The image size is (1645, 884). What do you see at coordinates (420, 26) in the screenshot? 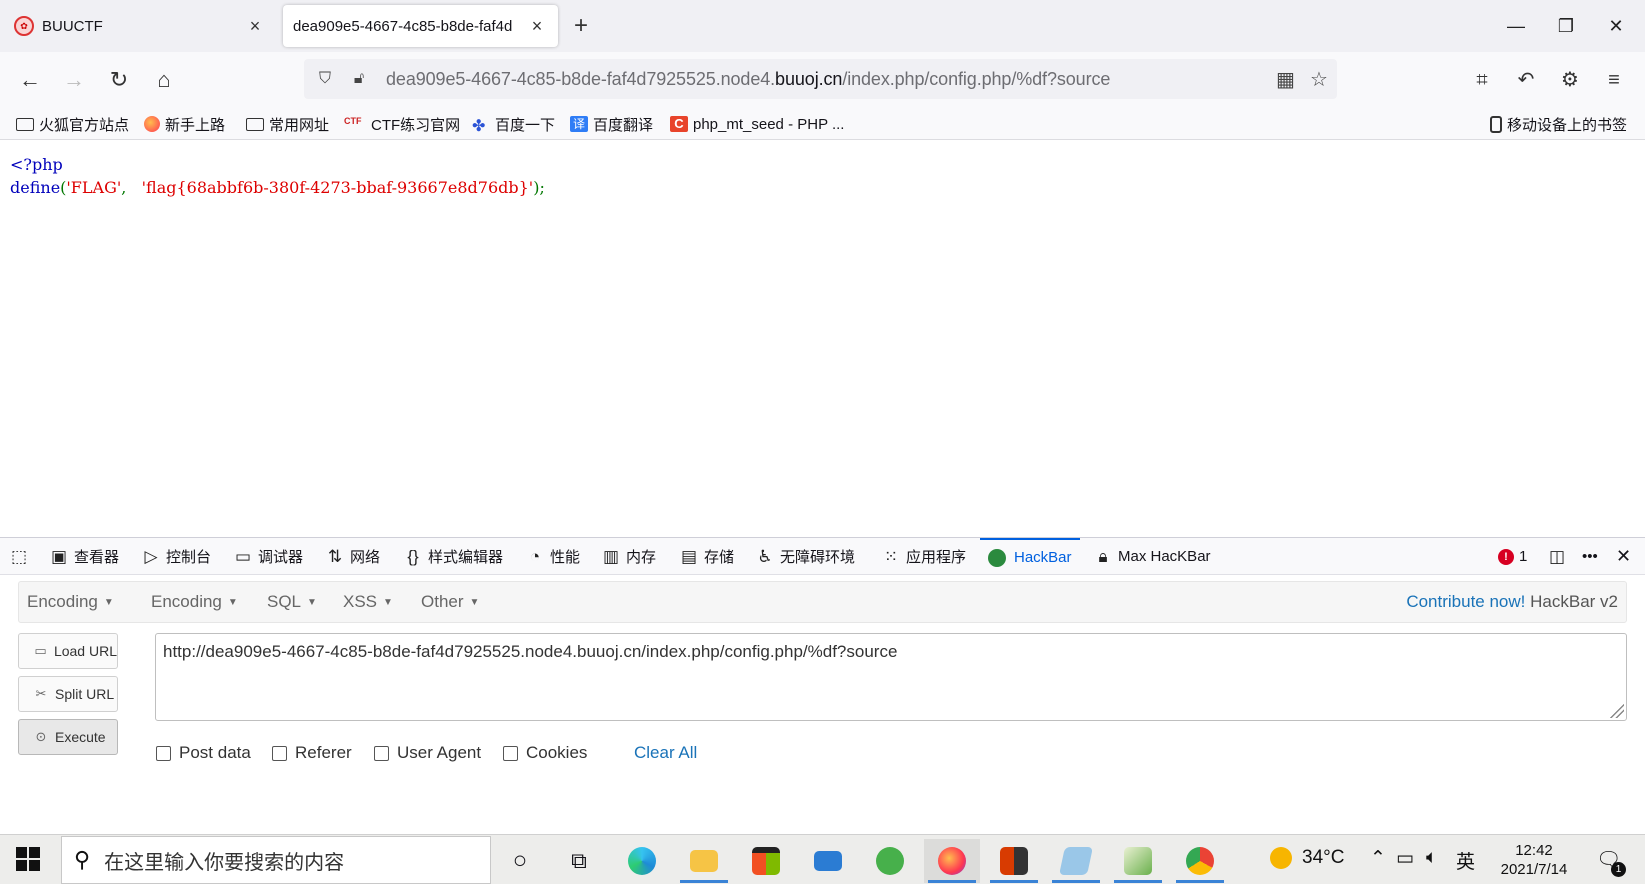
I see `tab-config-source: dea909e5-4667-4c85-b8de-faf4d ×` at bounding box center [420, 26].